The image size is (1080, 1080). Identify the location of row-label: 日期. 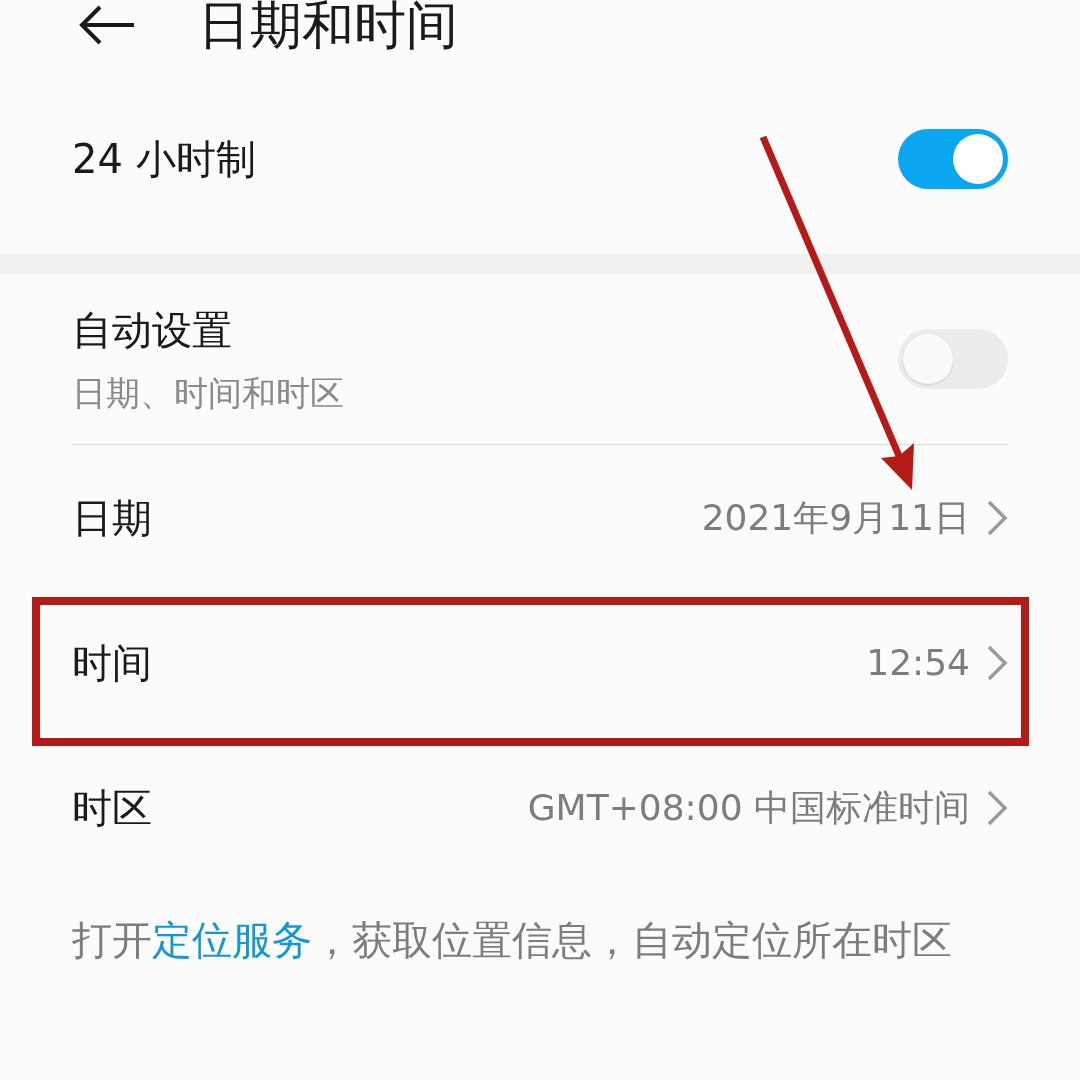
(112, 518).